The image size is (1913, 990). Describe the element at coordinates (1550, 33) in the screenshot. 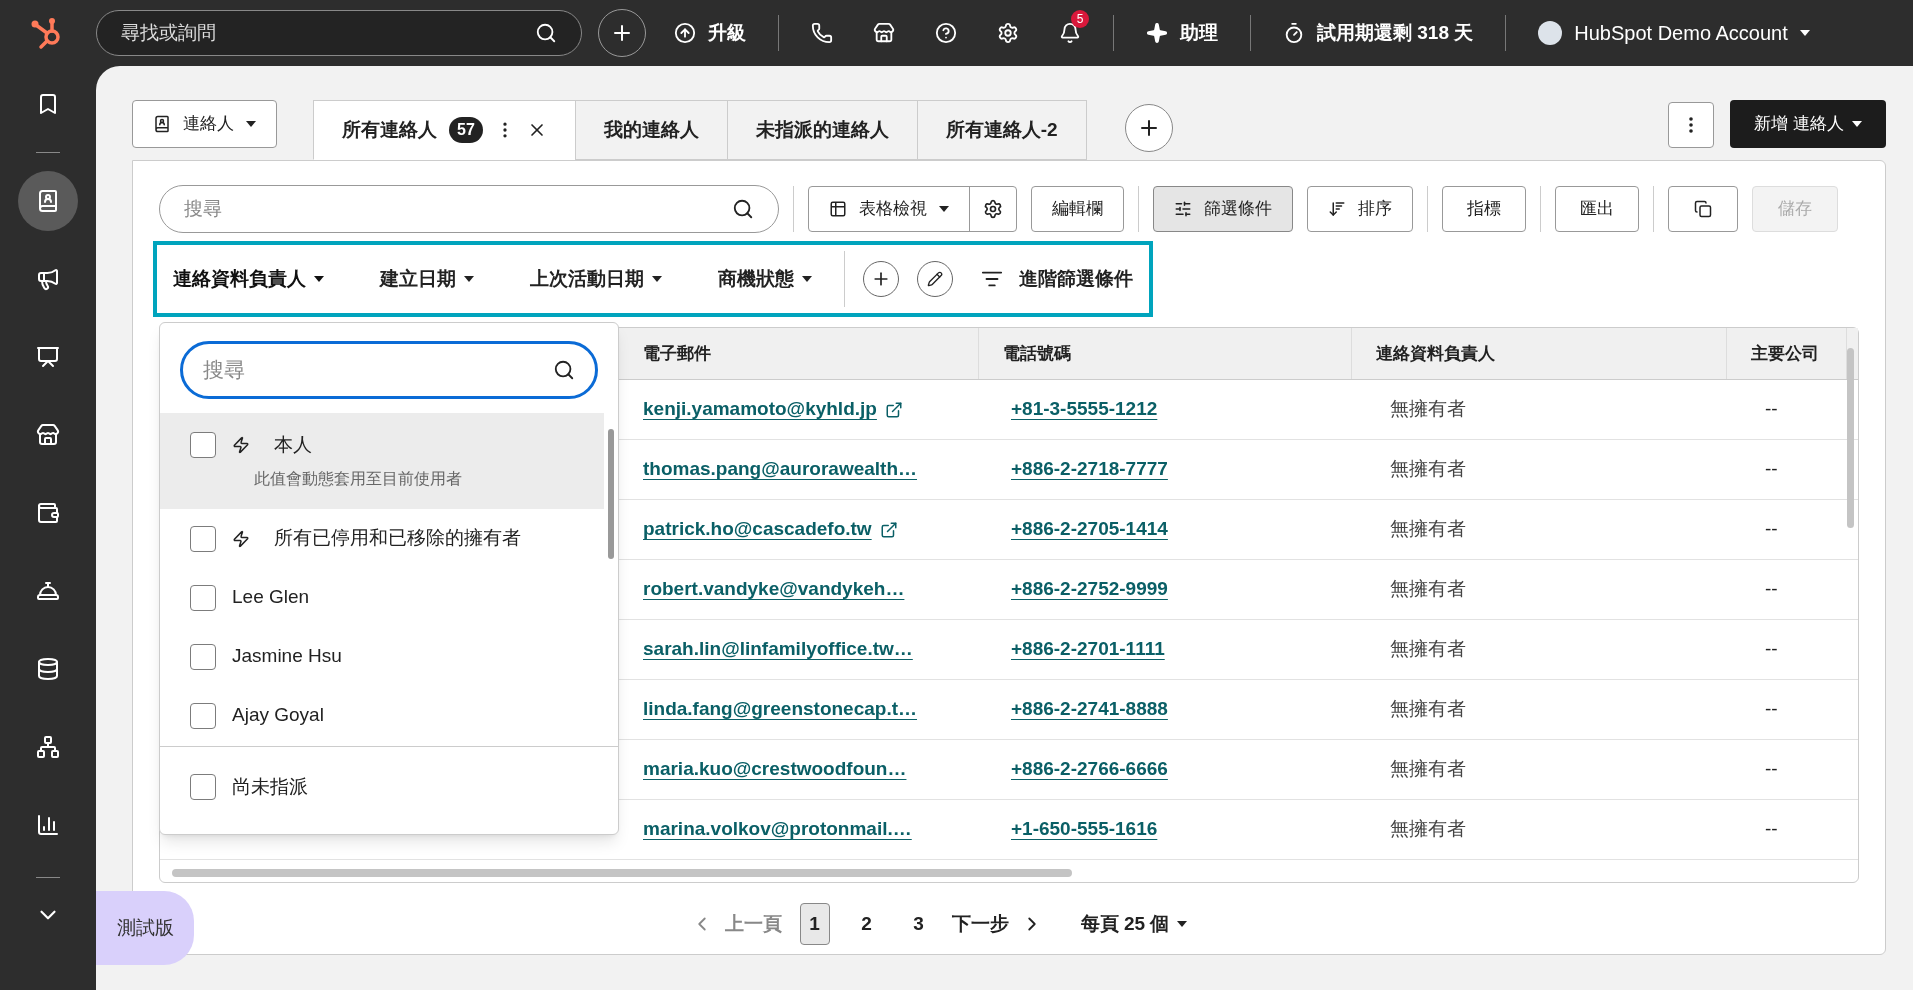

I see `avatar` at that location.